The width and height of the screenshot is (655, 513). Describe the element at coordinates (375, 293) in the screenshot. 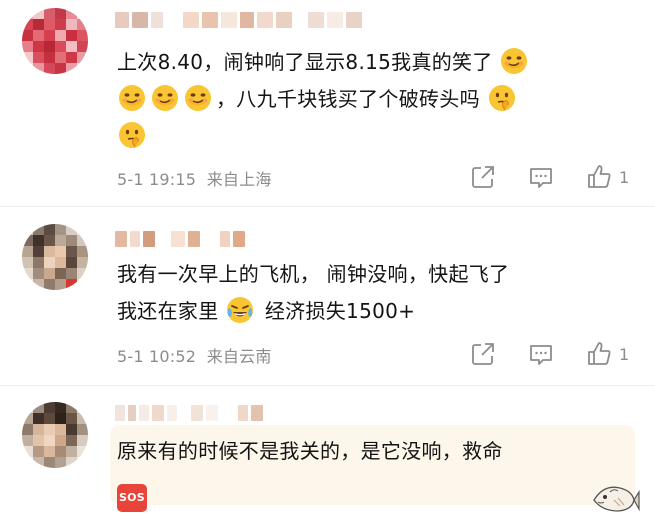

I see `comment-text: 我有一次早上的飞机， 闹钟没响，快起飞了 我还在家里 经济损失1500+` at that location.